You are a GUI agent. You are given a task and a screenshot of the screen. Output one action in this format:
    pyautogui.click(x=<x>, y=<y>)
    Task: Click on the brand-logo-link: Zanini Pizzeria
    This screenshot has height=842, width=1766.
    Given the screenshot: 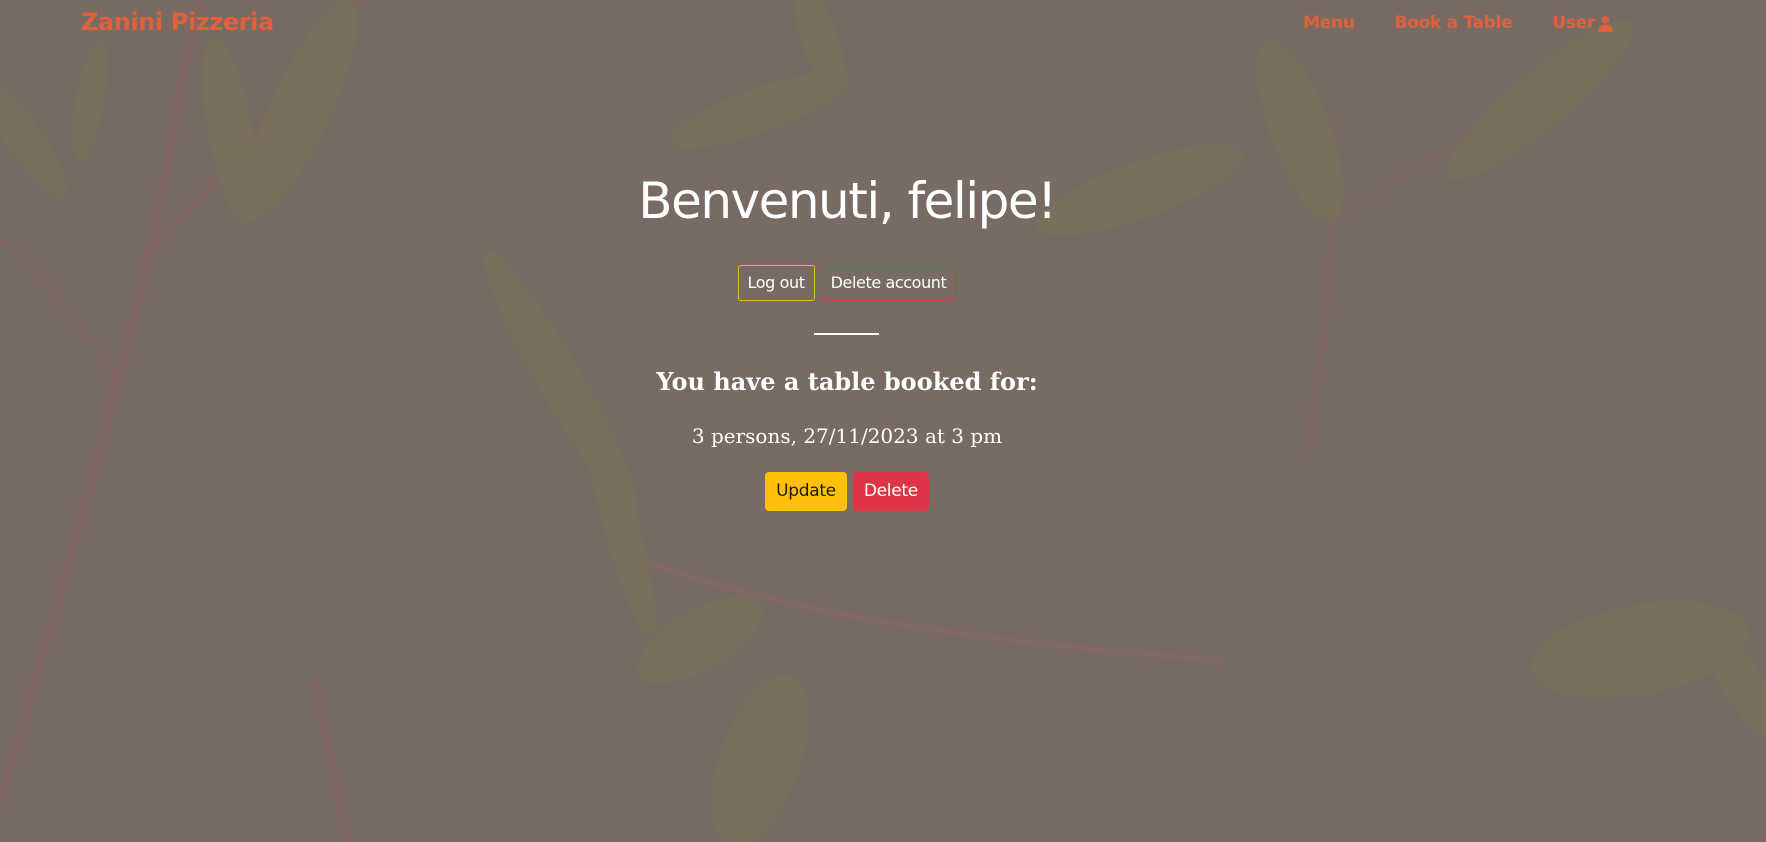 What is the action you would take?
    pyautogui.click(x=177, y=22)
    